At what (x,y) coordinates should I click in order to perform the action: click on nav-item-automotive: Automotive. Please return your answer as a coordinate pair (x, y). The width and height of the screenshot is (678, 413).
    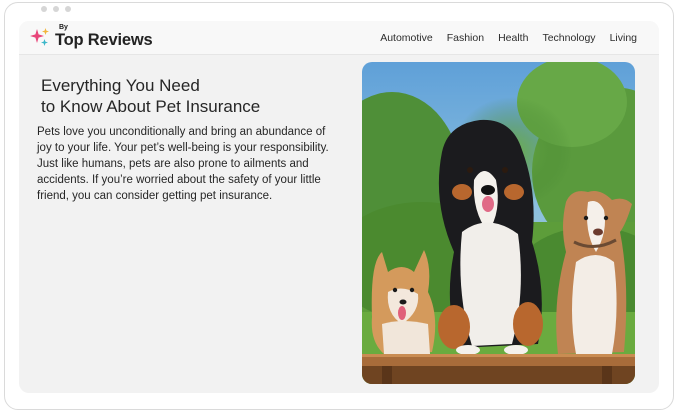
    Looking at the image, I should click on (406, 38).